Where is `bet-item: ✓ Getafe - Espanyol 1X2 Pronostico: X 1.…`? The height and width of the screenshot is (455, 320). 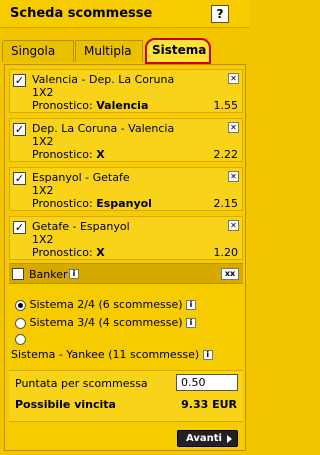 bet-item: ✓ Getafe - Espanyol 1X2 Pronostico: X 1.… is located at coordinates (126, 238).